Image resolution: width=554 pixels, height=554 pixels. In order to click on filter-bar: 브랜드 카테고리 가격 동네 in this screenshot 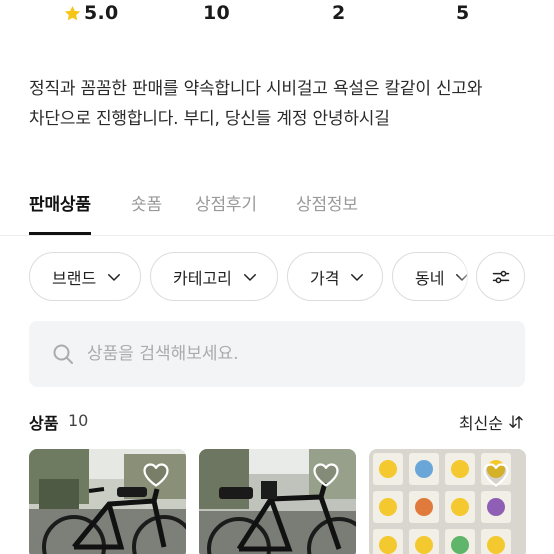, I will do `click(277, 277)`.